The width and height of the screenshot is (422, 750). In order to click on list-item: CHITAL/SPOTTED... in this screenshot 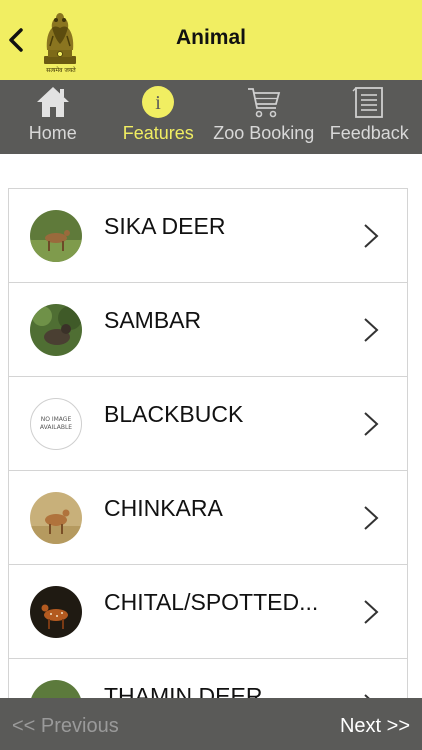, I will do `click(208, 612)`.